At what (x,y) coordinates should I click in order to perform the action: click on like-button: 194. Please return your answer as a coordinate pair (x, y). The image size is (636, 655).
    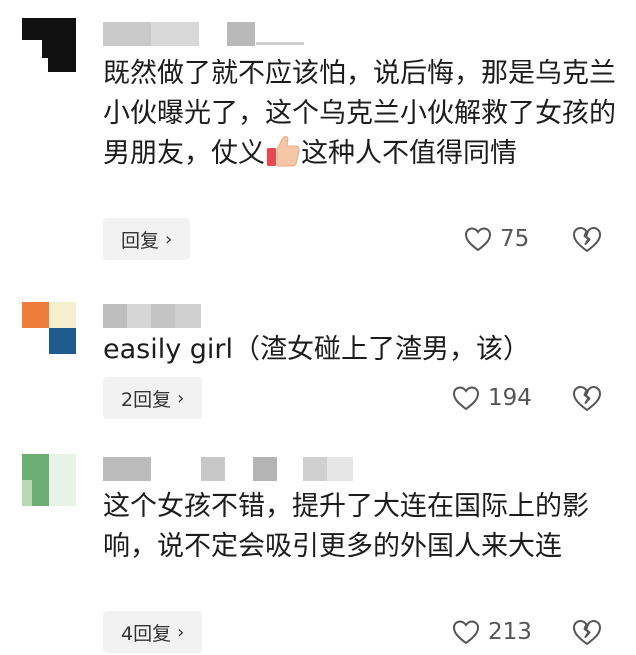
    Looking at the image, I should click on (492, 398).